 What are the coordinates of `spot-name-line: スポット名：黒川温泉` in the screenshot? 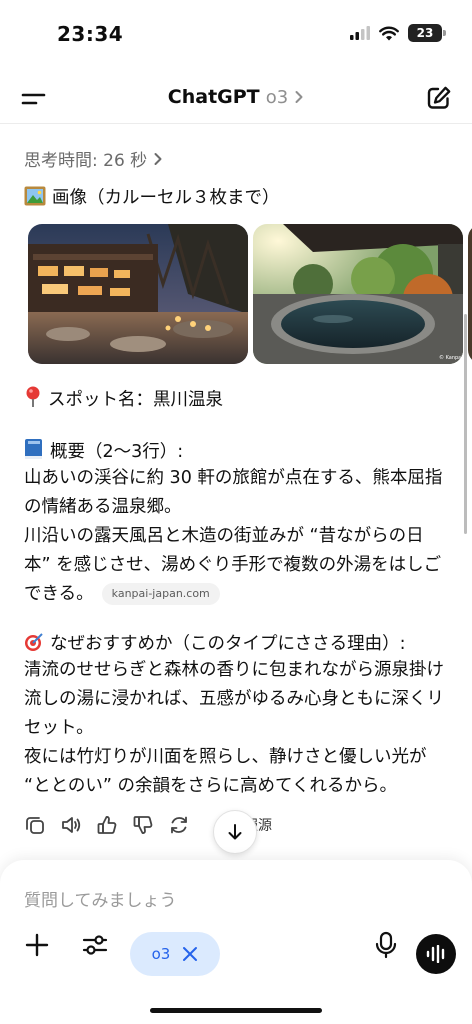 It's located at (123, 398).